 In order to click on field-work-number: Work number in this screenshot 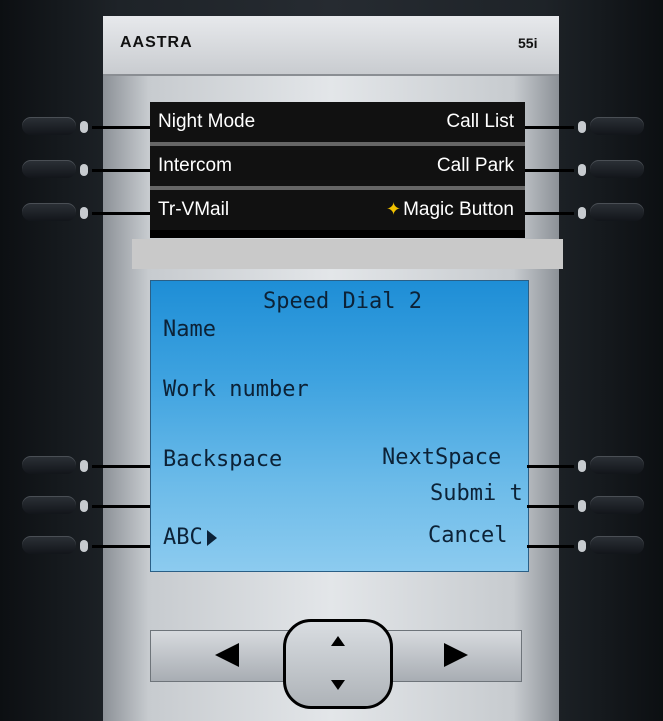, I will do `click(236, 389)`.